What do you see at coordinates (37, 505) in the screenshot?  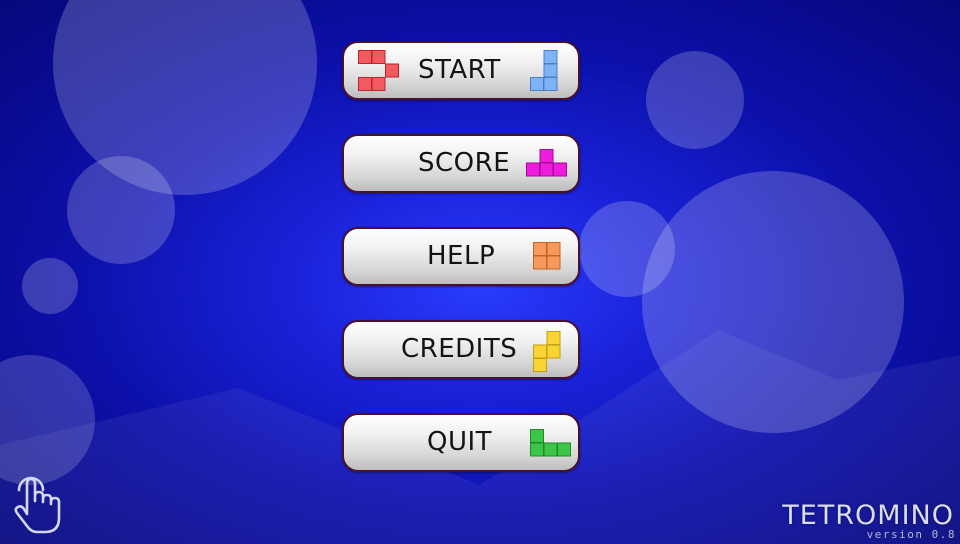 I see `touch-hand-icon` at bounding box center [37, 505].